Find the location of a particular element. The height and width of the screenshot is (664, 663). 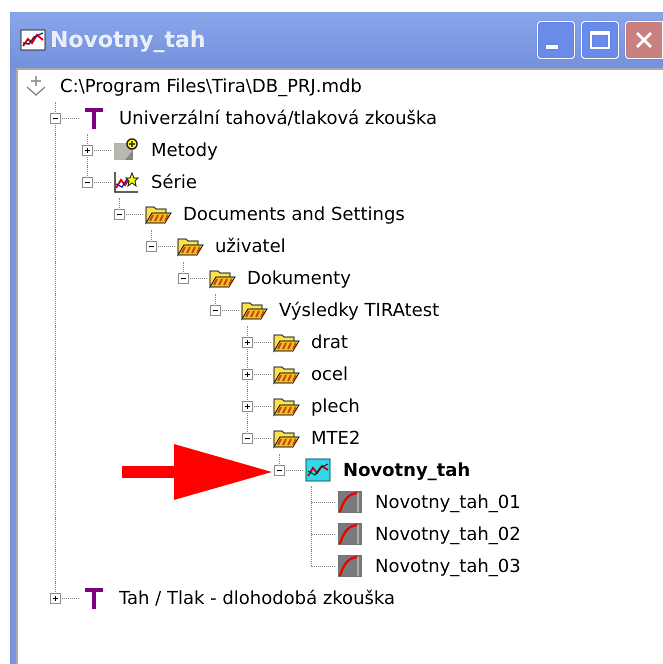

tree-item: Výsledky TIRAtest is located at coordinates (359, 310).